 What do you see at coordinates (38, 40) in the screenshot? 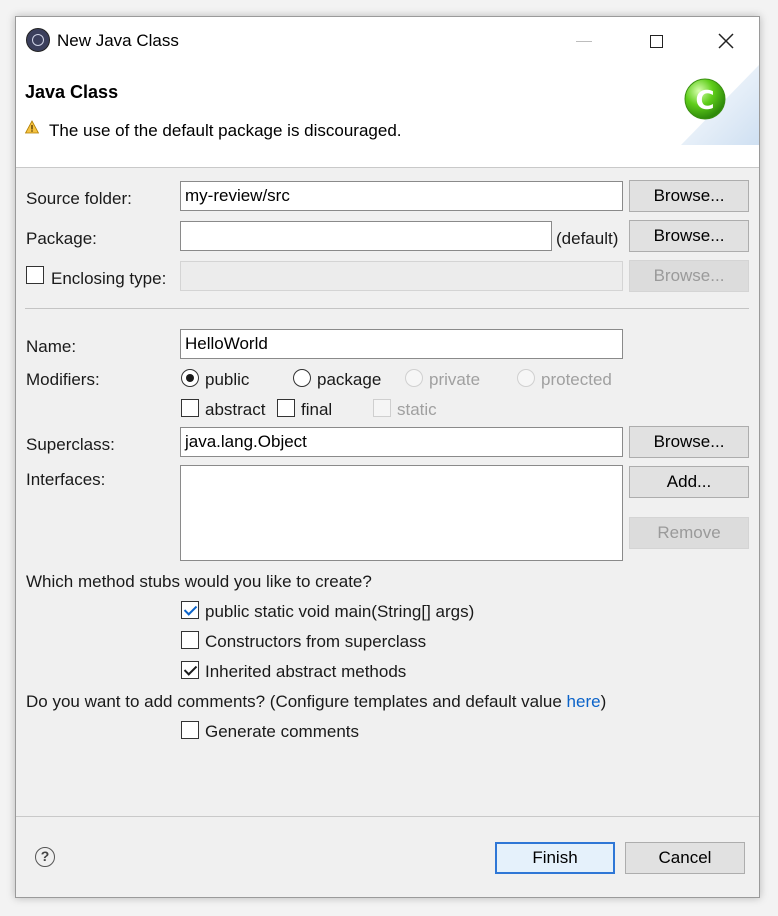
I see `eclipse-icon` at bounding box center [38, 40].